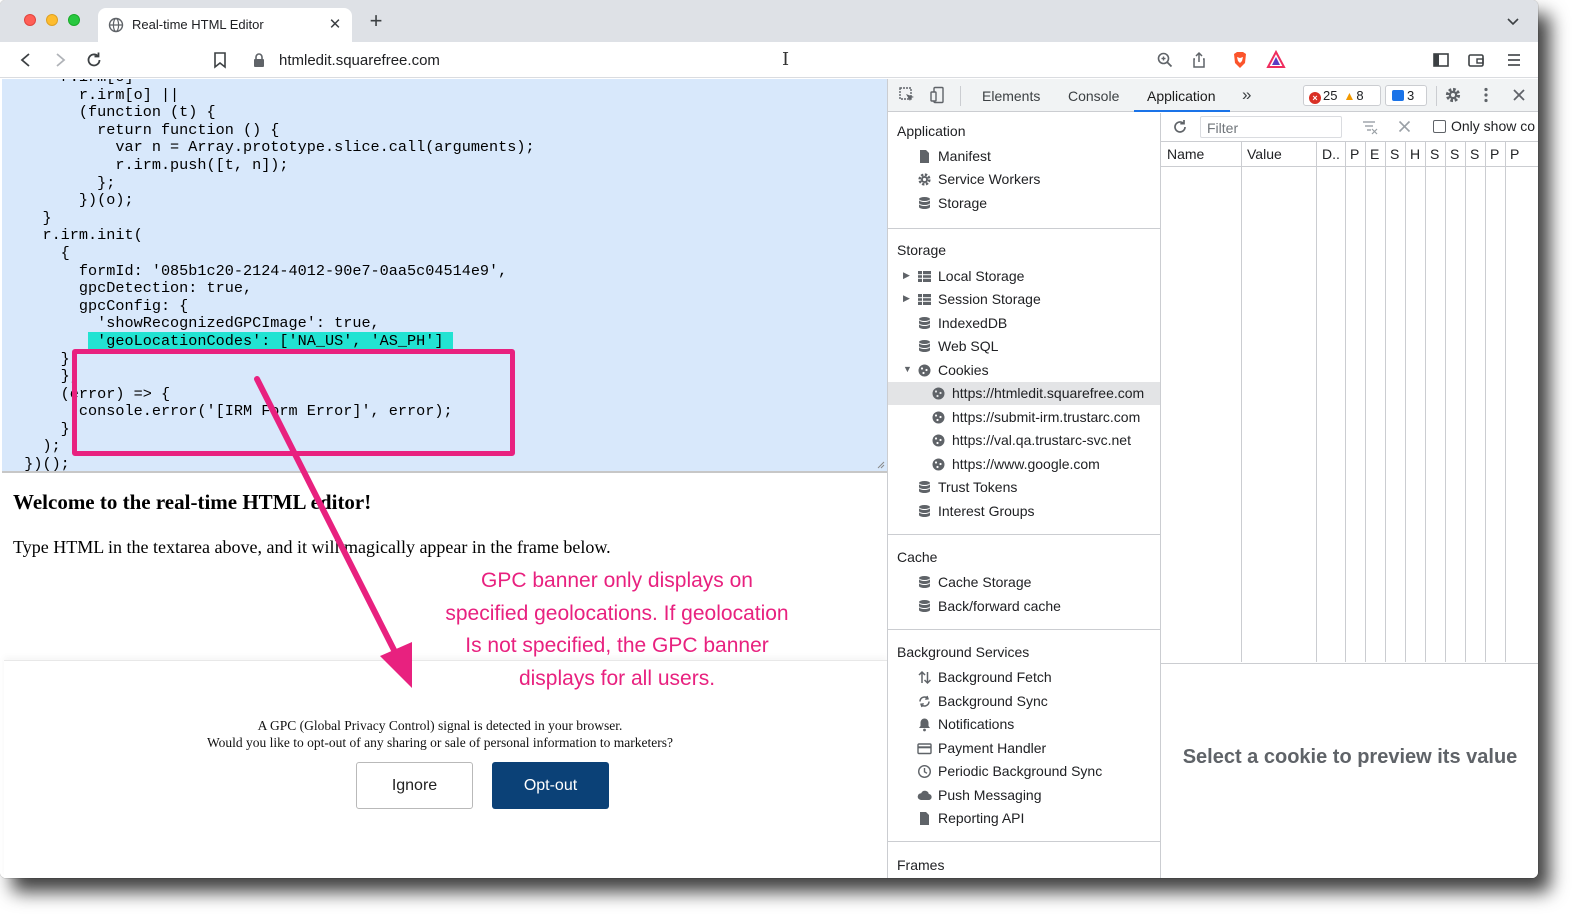 The height and width of the screenshot is (922, 1596). Describe the element at coordinates (786, 59) in the screenshot. I see `text-cursor-icon: I` at that location.